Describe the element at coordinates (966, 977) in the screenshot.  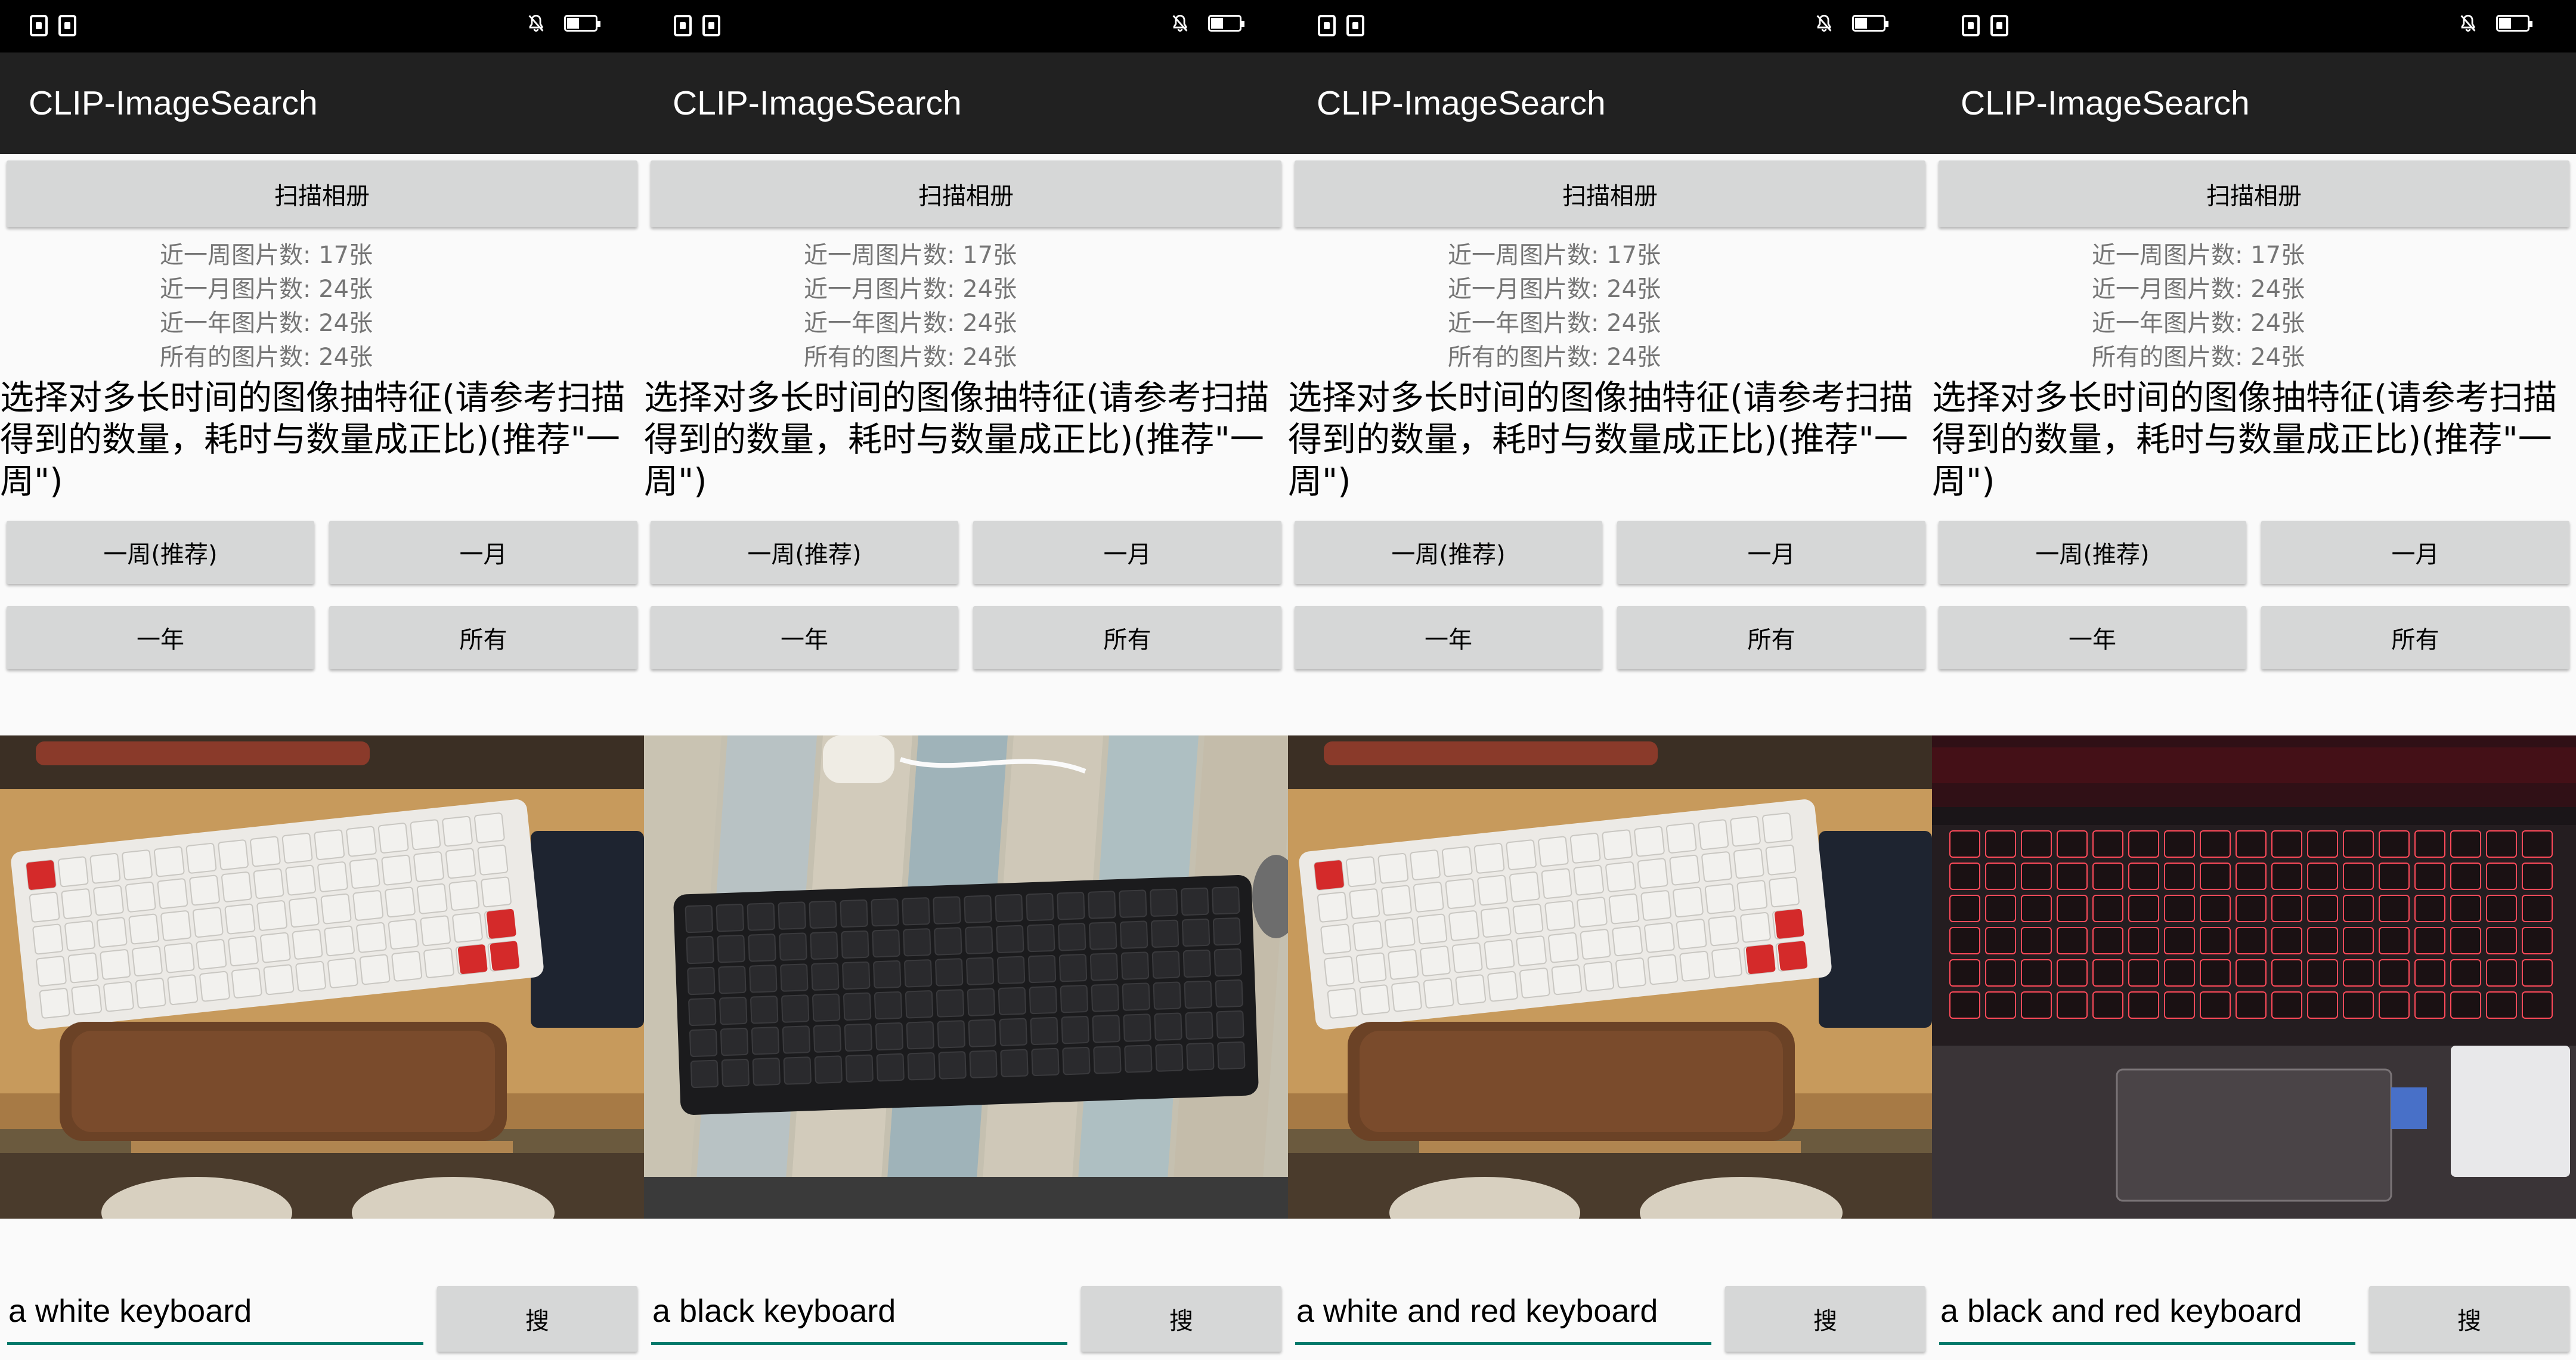
I see `black-keyboard-on-wood-photo` at that location.